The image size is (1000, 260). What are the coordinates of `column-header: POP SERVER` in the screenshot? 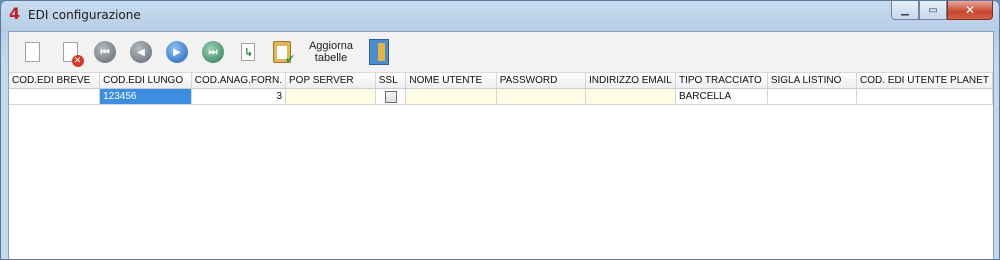 It's located at (330, 81).